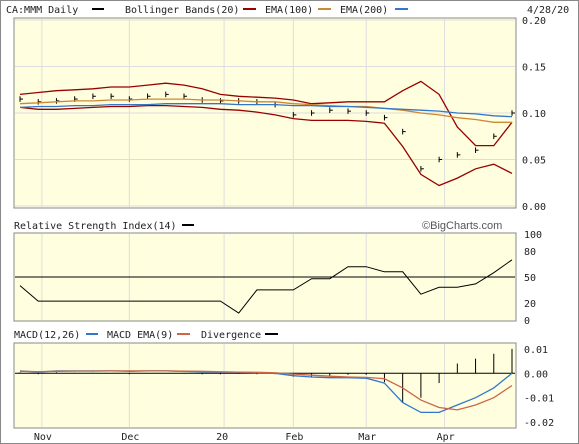 This screenshot has width=579, height=444. What do you see at coordinates (231, 335) in the screenshot?
I see `divergence-title: Divergence` at bounding box center [231, 335].